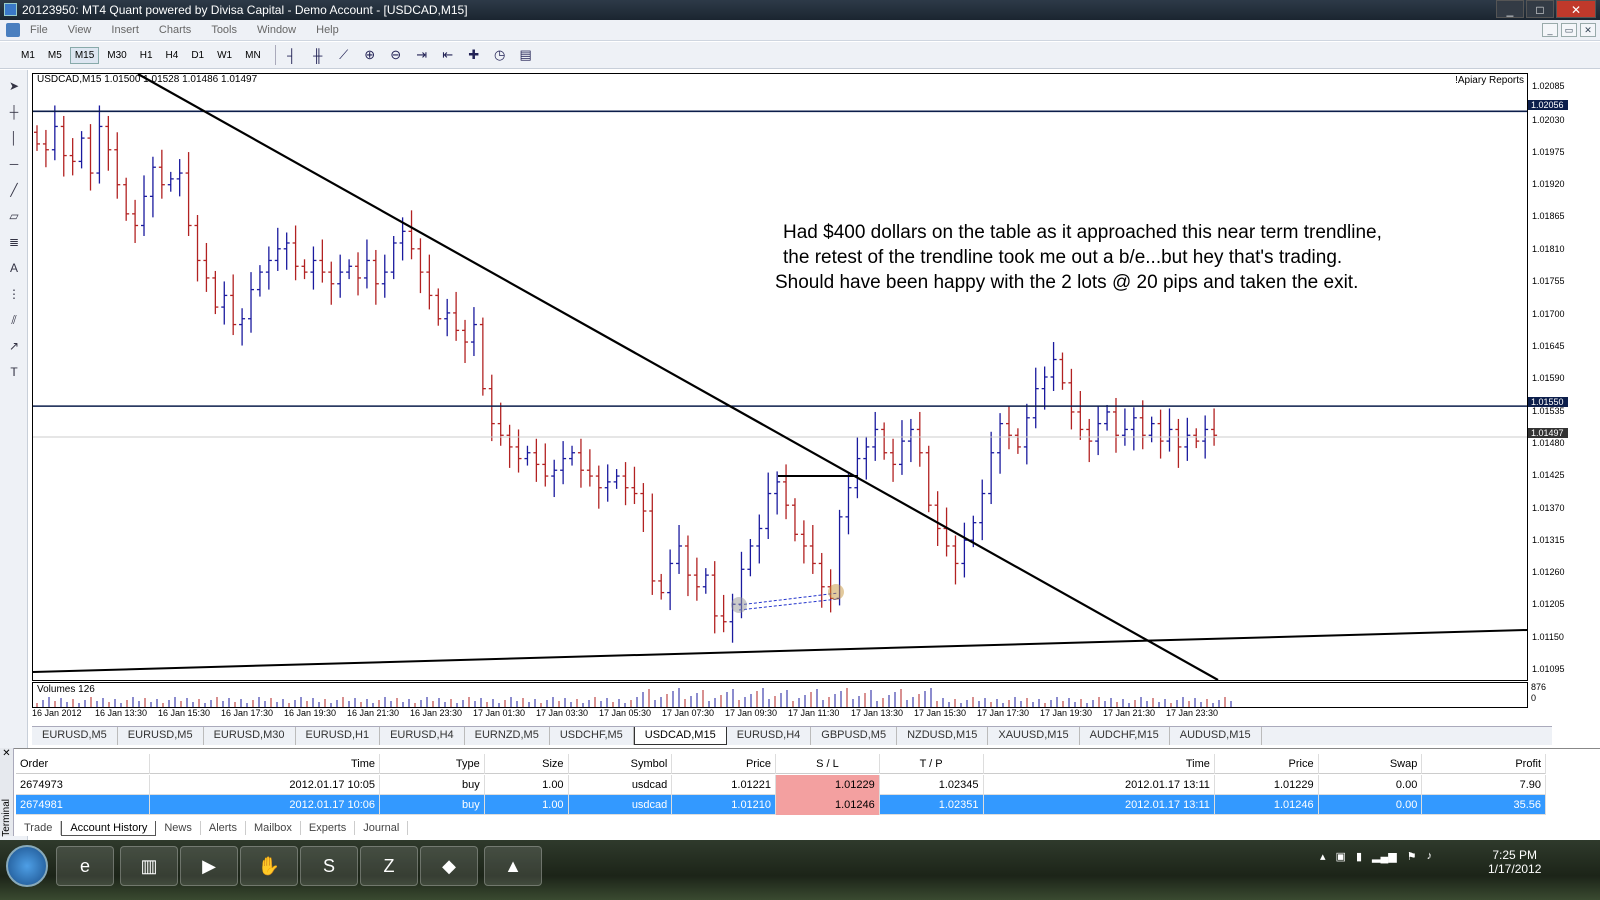 The width and height of the screenshot is (1600, 900). Describe the element at coordinates (854, 736) in the screenshot. I see `chart-tab: GBPUSD,M5` at that location.